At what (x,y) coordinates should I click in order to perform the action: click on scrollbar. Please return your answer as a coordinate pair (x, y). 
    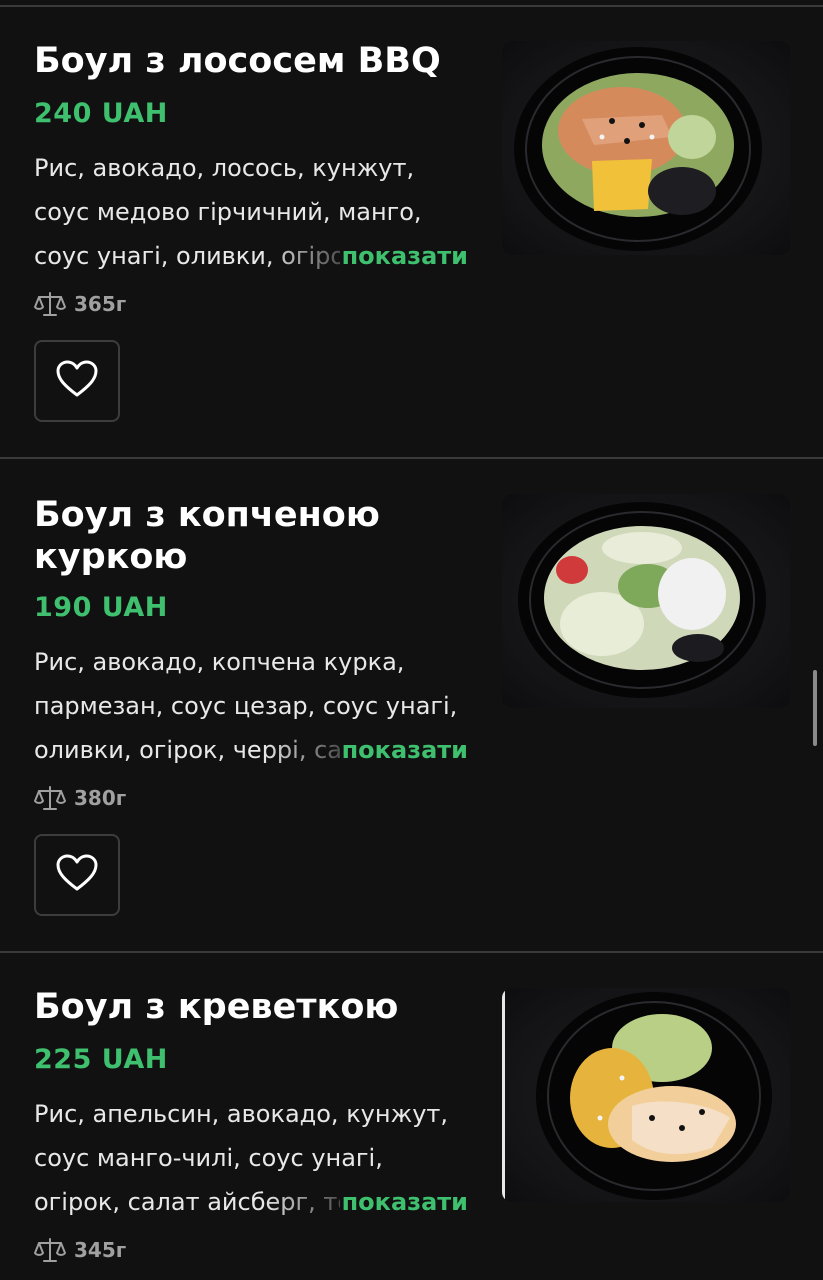
    Looking at the image, I should click on (815, 708).